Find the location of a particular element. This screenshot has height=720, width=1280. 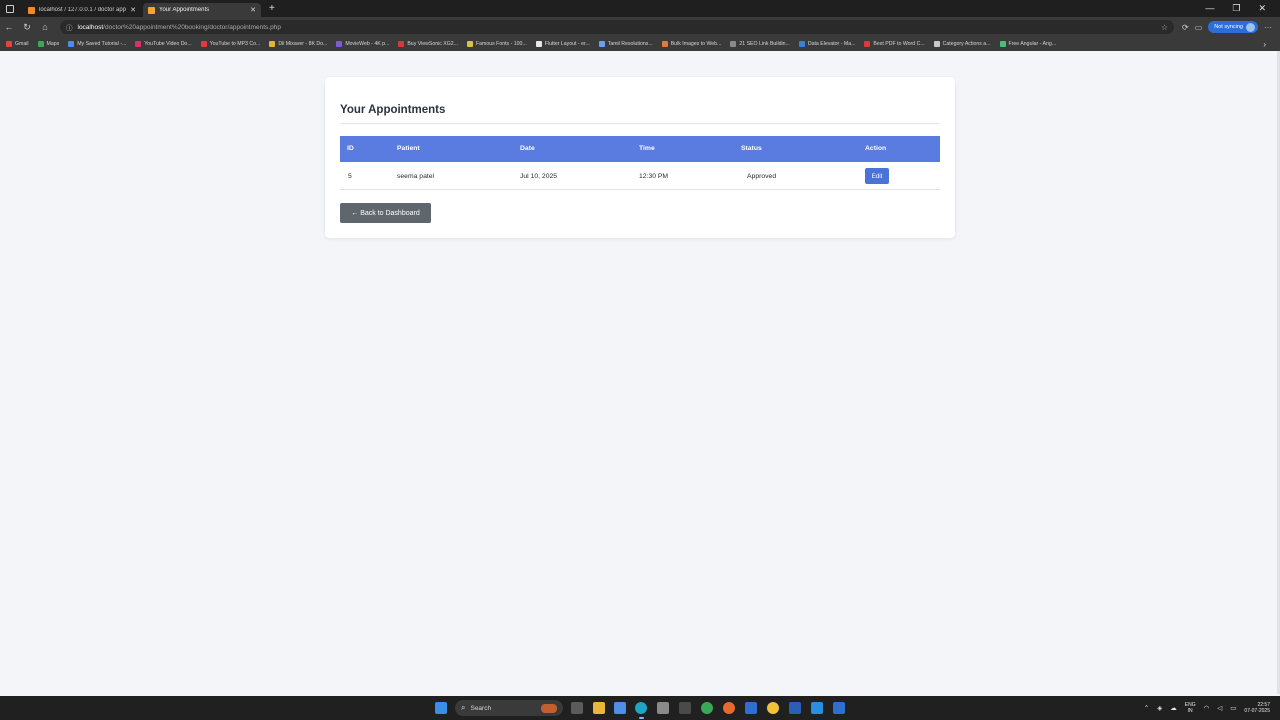

tab-your-appointments: Your Appointments ✕ is located at coordinates (202, 10).